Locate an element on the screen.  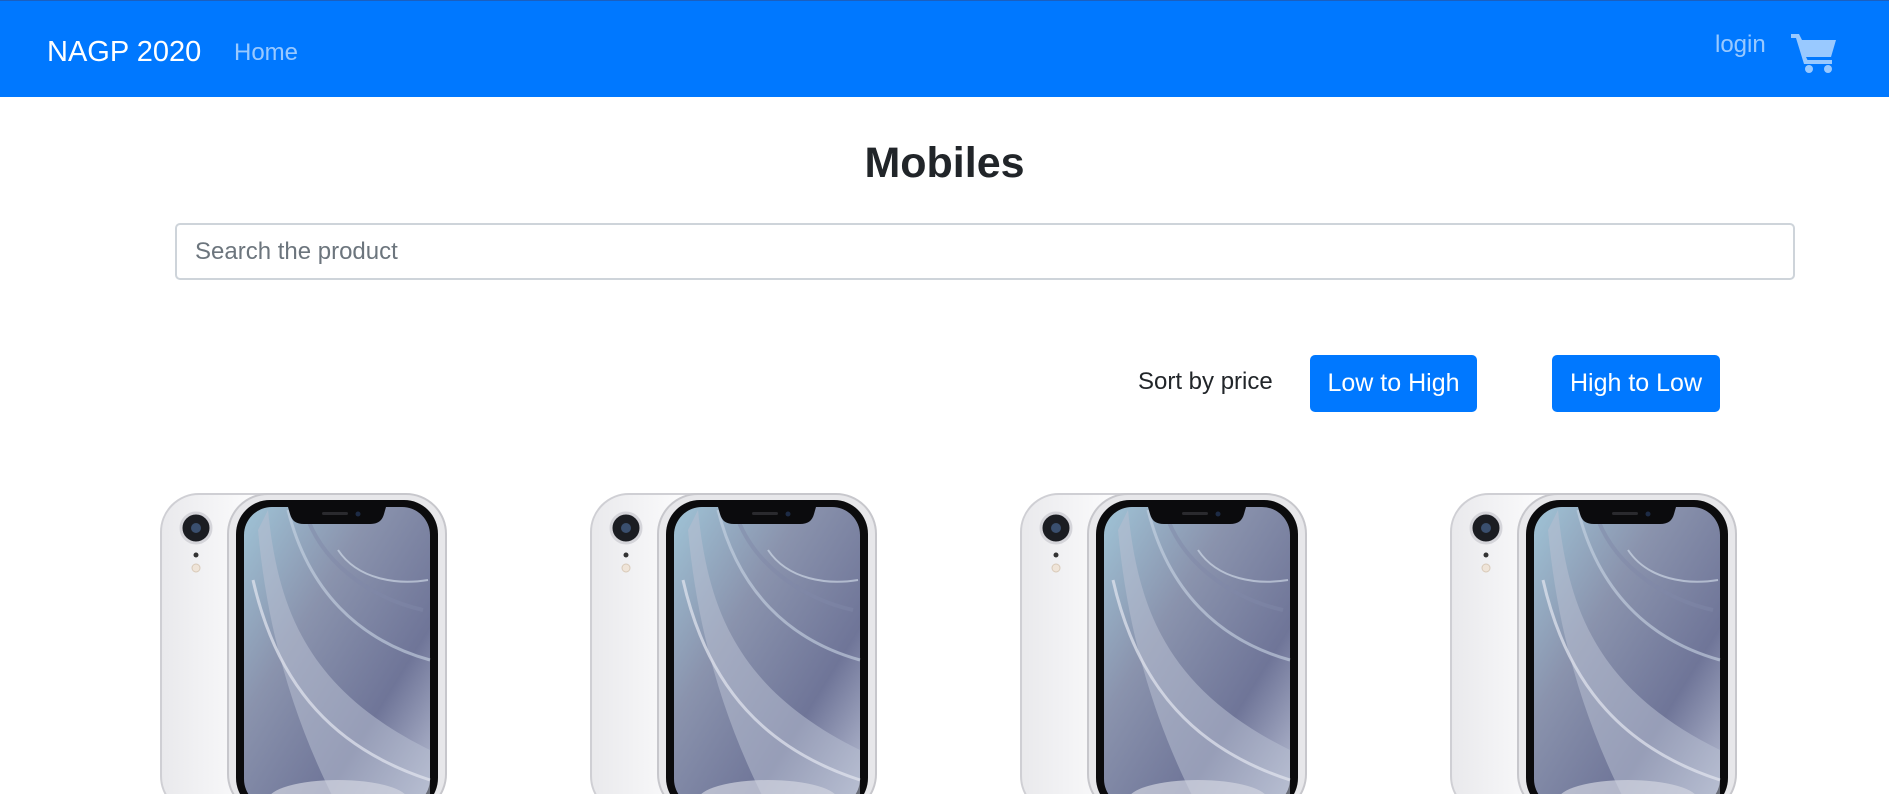
sort-high-to-low-button: High to Low is located at coordinates (1636, 383).